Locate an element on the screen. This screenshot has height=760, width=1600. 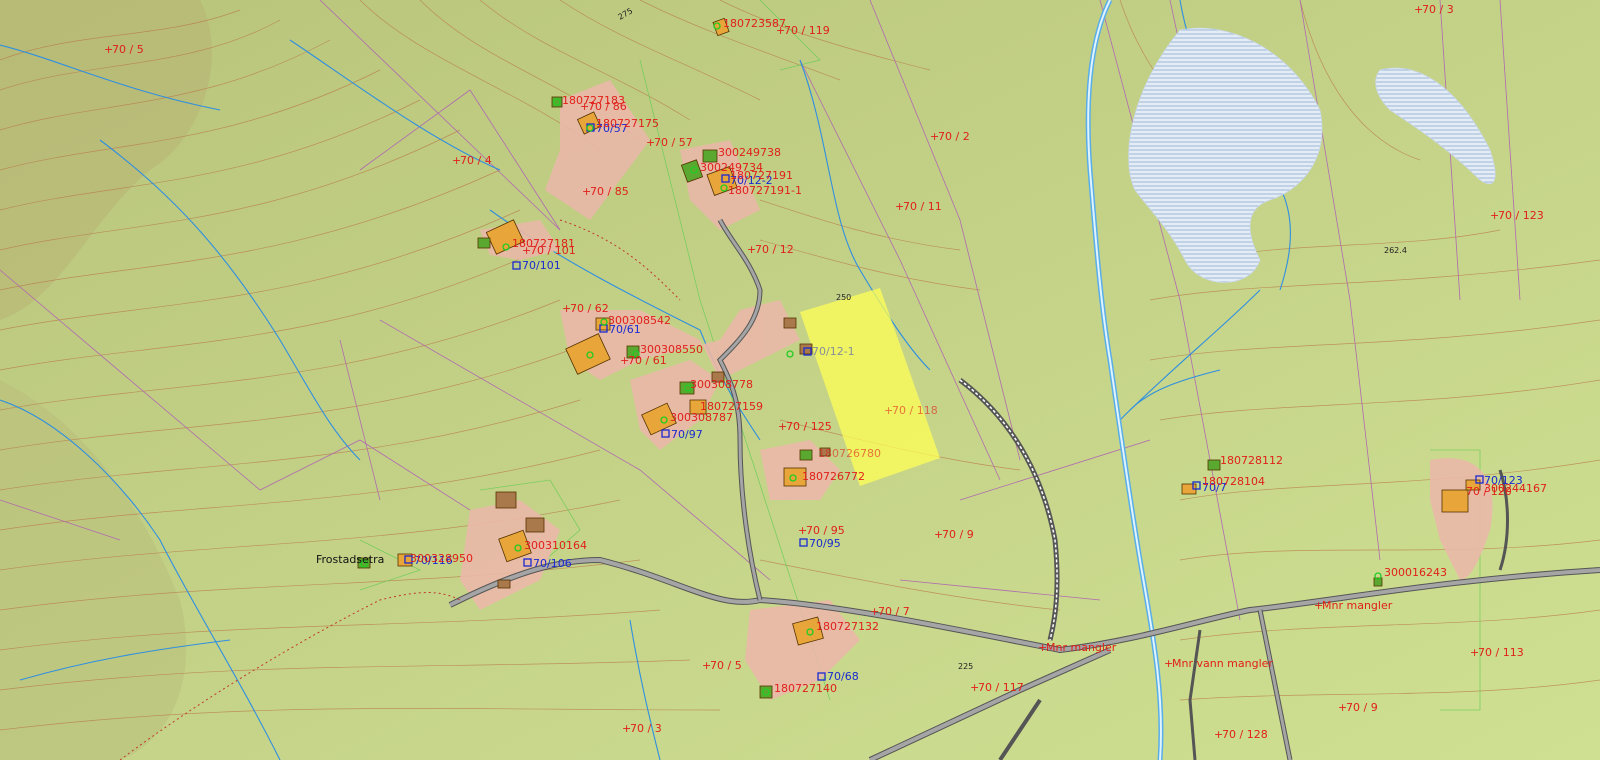
parcel-label: 70 / 117 is located at coordinates (1001, 687).